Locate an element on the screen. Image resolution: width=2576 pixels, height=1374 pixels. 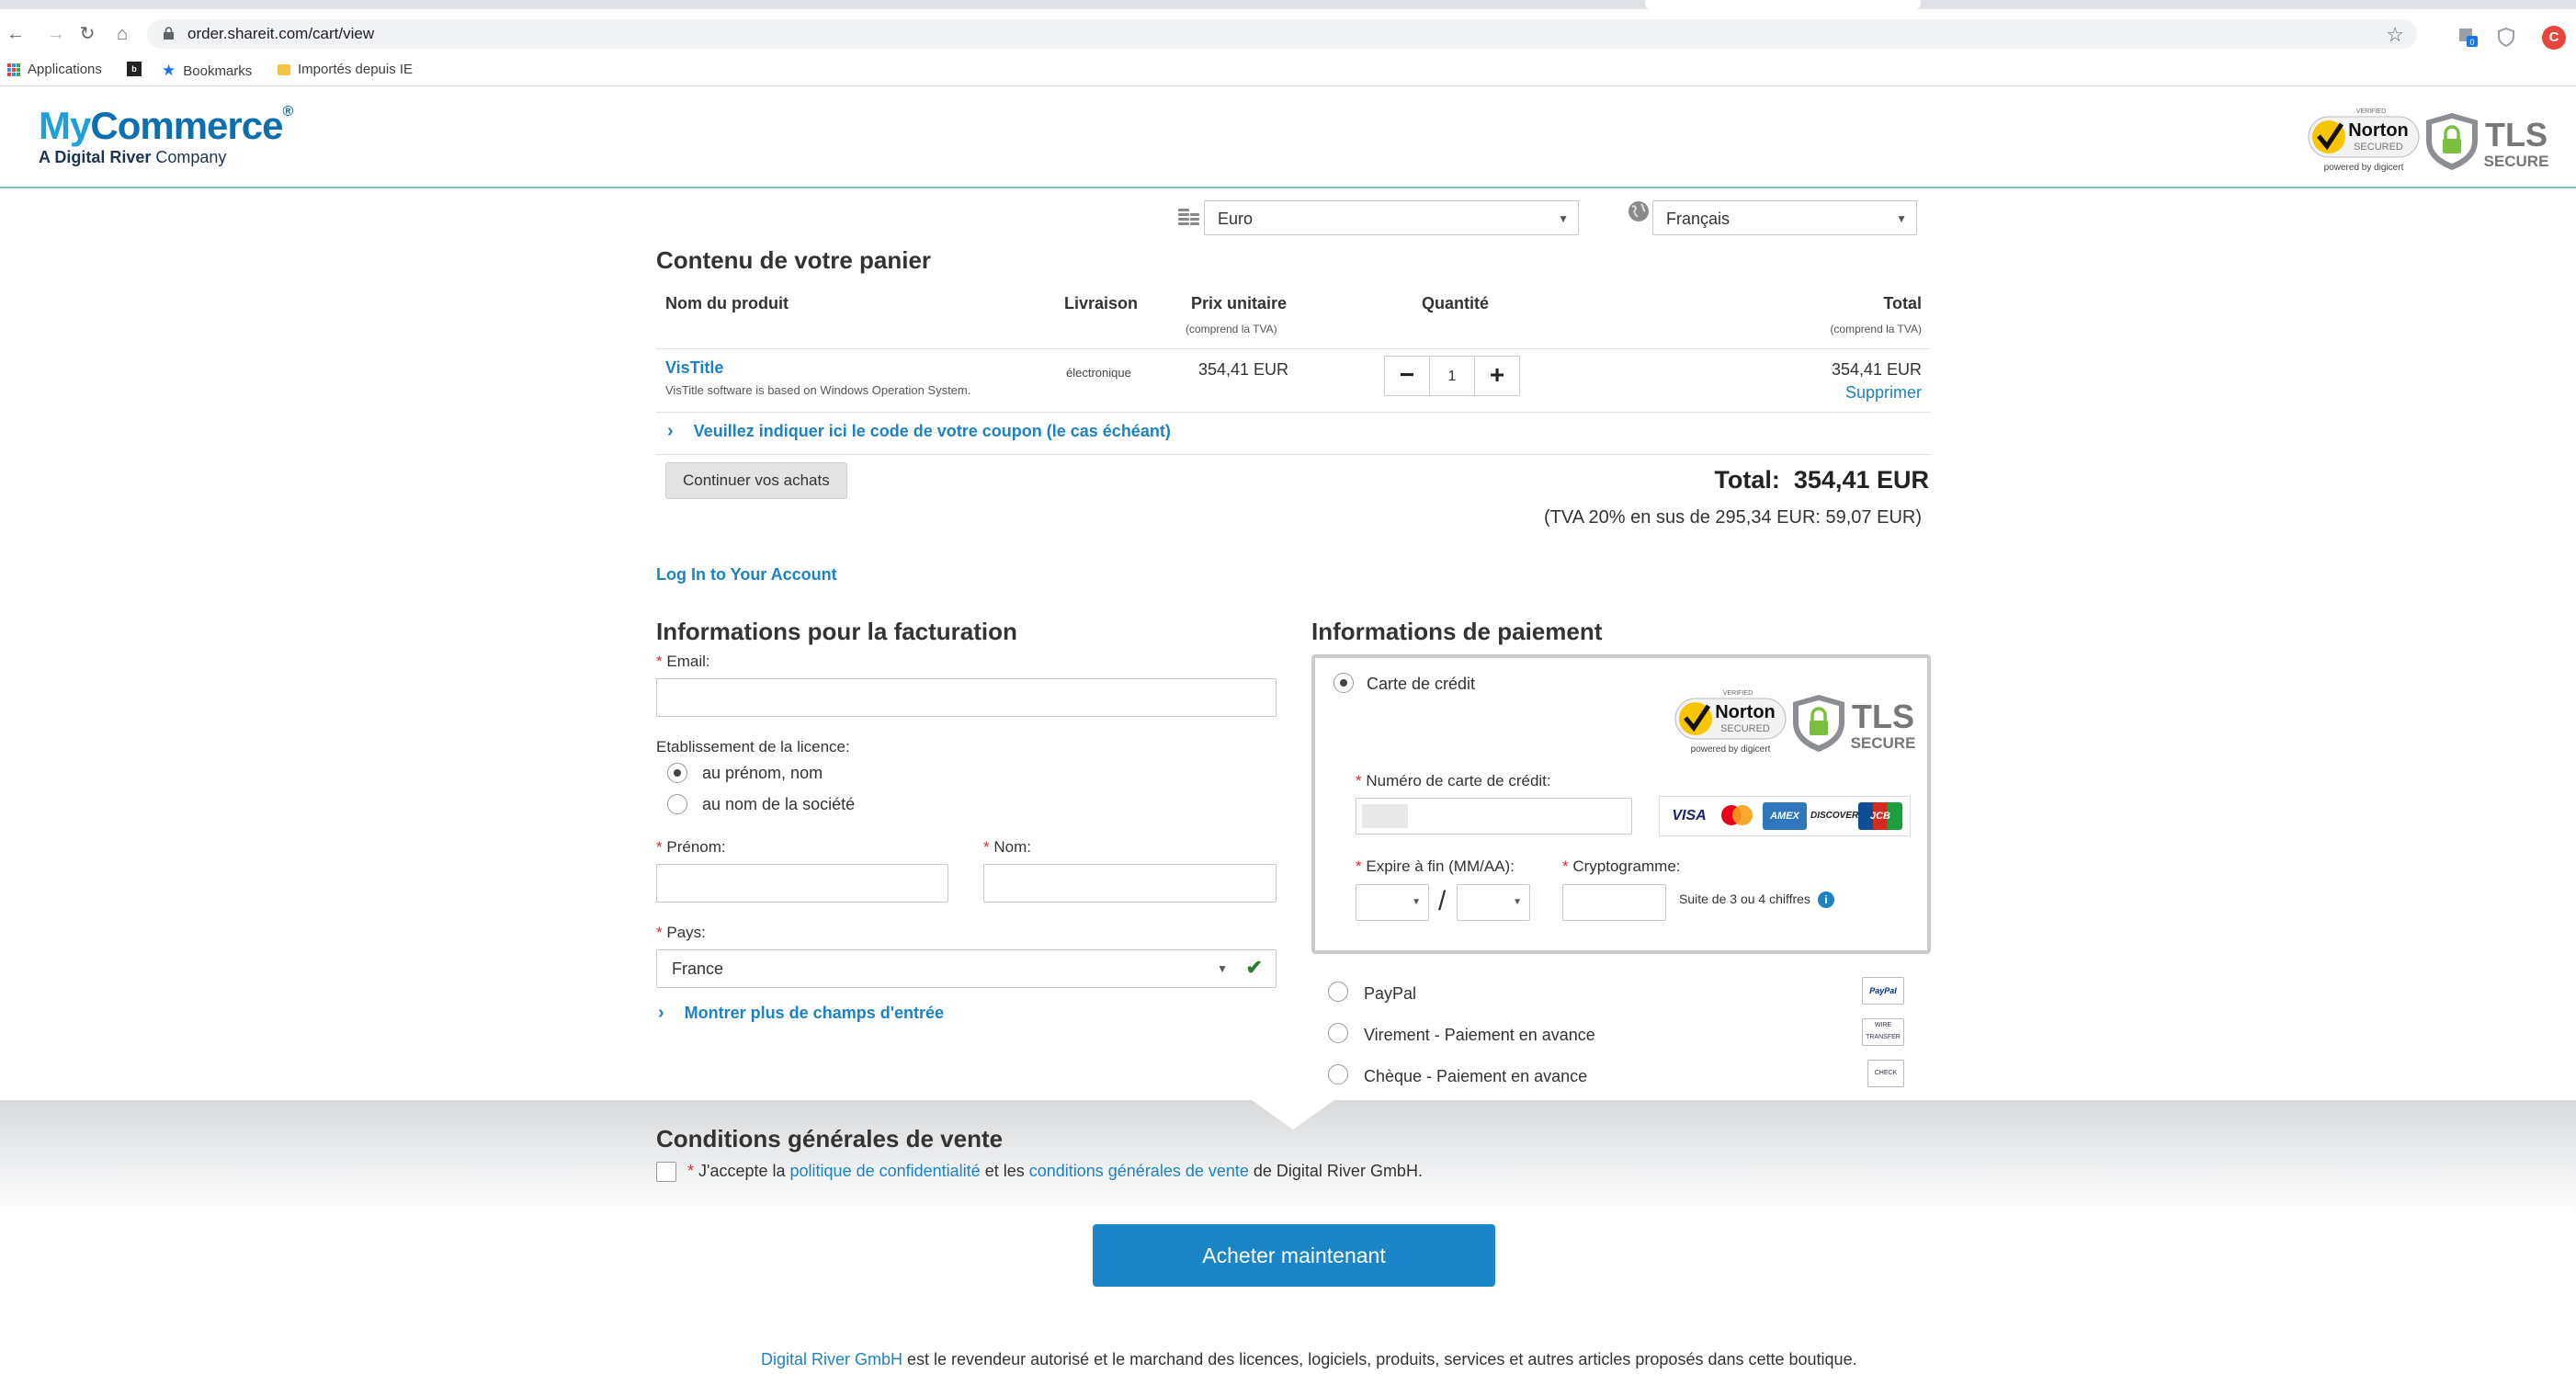
language-select: Français ▼ is located at coordinates (1784, 217).